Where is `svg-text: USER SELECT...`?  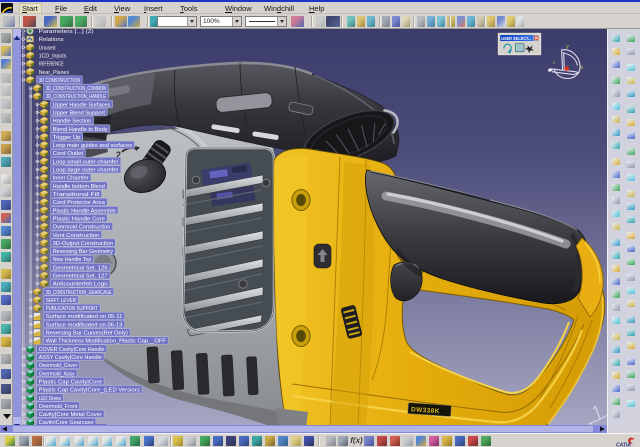 svg-text: USER SELECT... is located at coordinates (516, 38).